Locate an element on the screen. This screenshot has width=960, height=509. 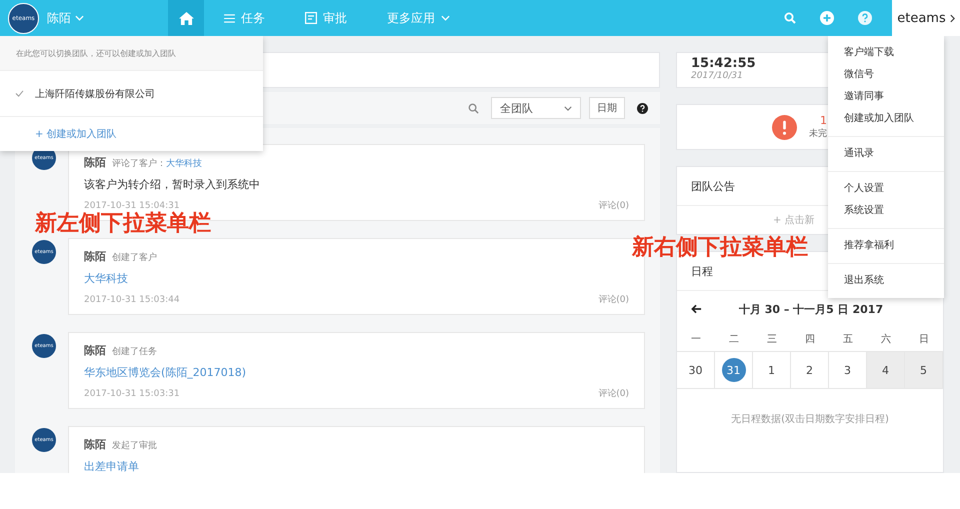
notice-title: 团队公告 is located at coordinates (713, 186).